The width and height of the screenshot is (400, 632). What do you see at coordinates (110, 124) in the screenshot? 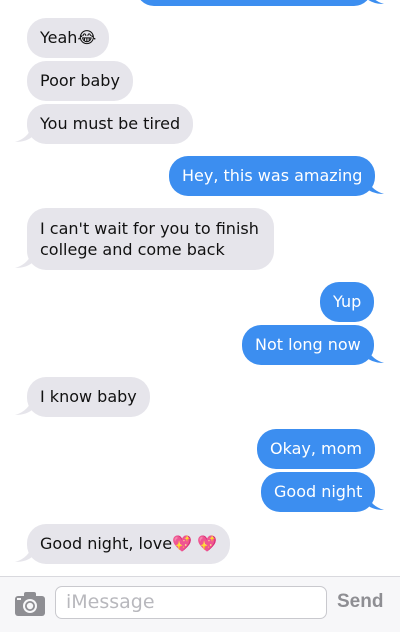
I see `message-bubble-incoming: You must be tired` at bounding box center [110, 124].